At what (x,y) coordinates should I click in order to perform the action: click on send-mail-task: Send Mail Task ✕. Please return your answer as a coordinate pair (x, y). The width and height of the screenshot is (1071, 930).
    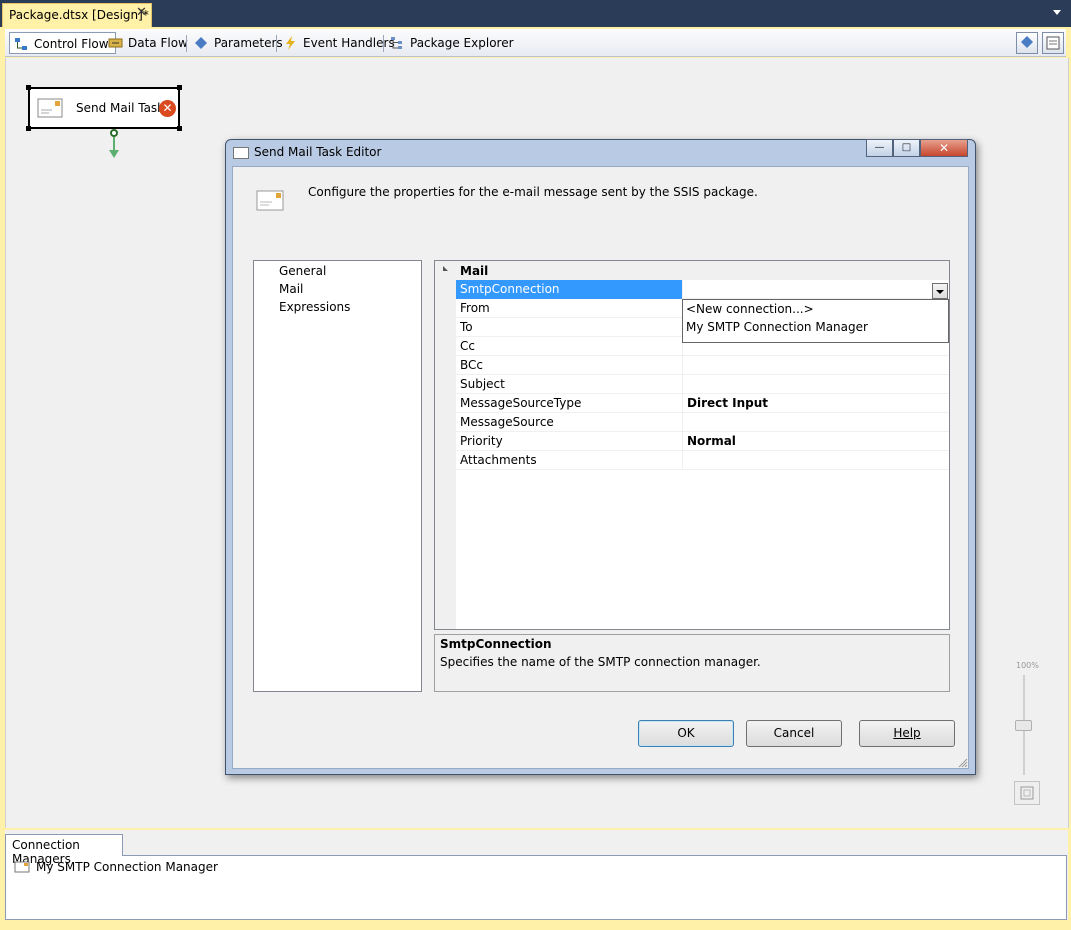
    Looking at the image, I should click on (104, 108).